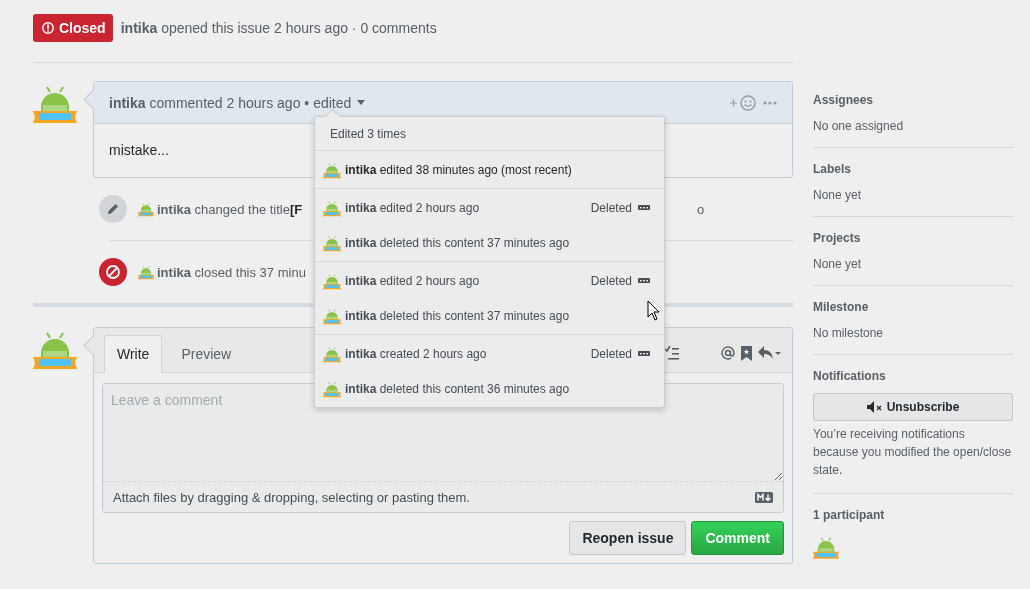 The width and height of the screenshot is (1030, 589). What do you see at coordinates (291, 497) in the screenshot?
I see `attach-hint: Attach files by dragging & dropping, selecting or pasting them.` at bounding box center [291, 497].